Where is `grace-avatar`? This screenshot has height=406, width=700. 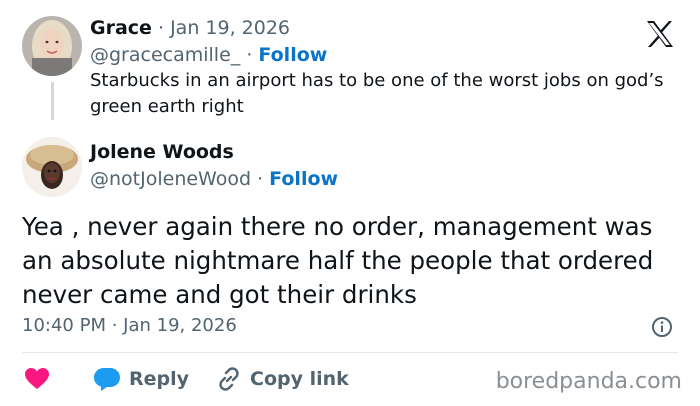 grace-avatar is located at coordinates (52, 46).